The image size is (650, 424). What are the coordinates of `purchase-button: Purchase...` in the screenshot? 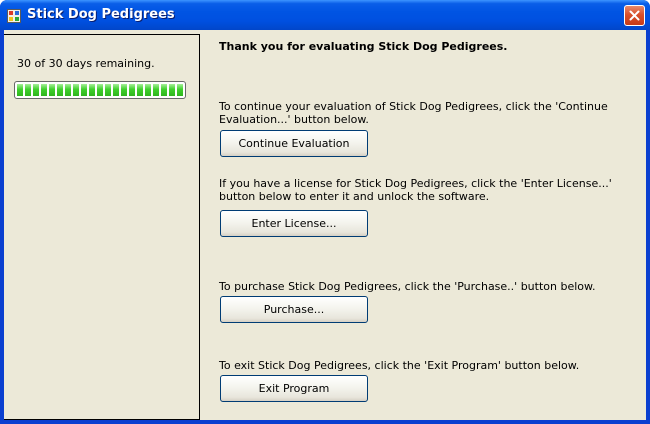 It's located at (294, 309).